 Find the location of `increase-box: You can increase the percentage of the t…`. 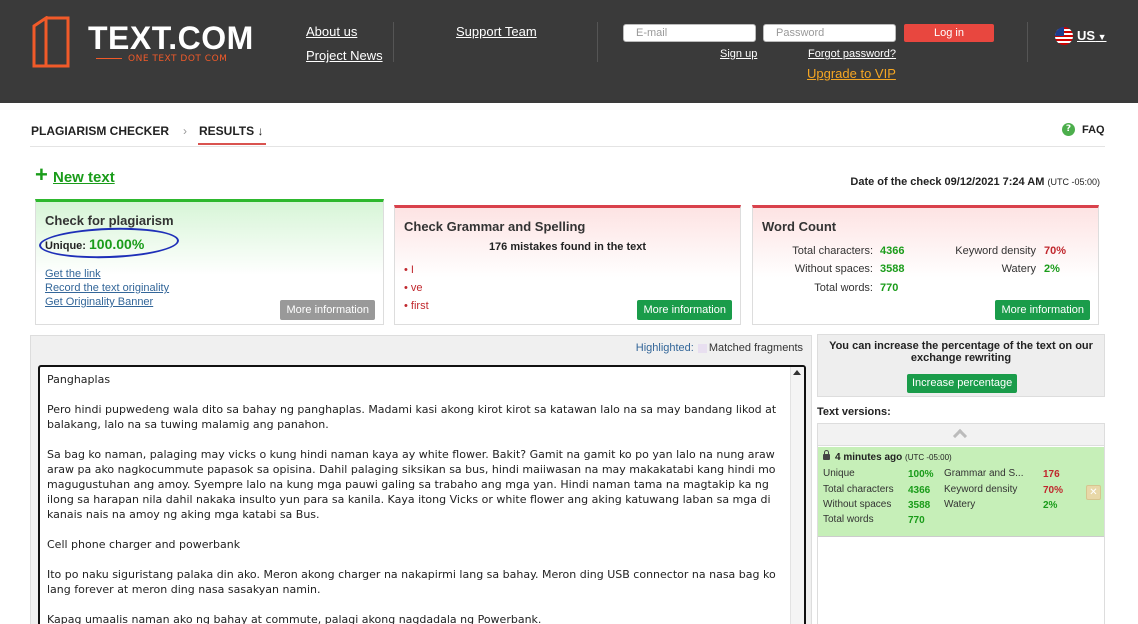

increase-box: You can increase the percentage of the t… is located at coordinates (961, 365).